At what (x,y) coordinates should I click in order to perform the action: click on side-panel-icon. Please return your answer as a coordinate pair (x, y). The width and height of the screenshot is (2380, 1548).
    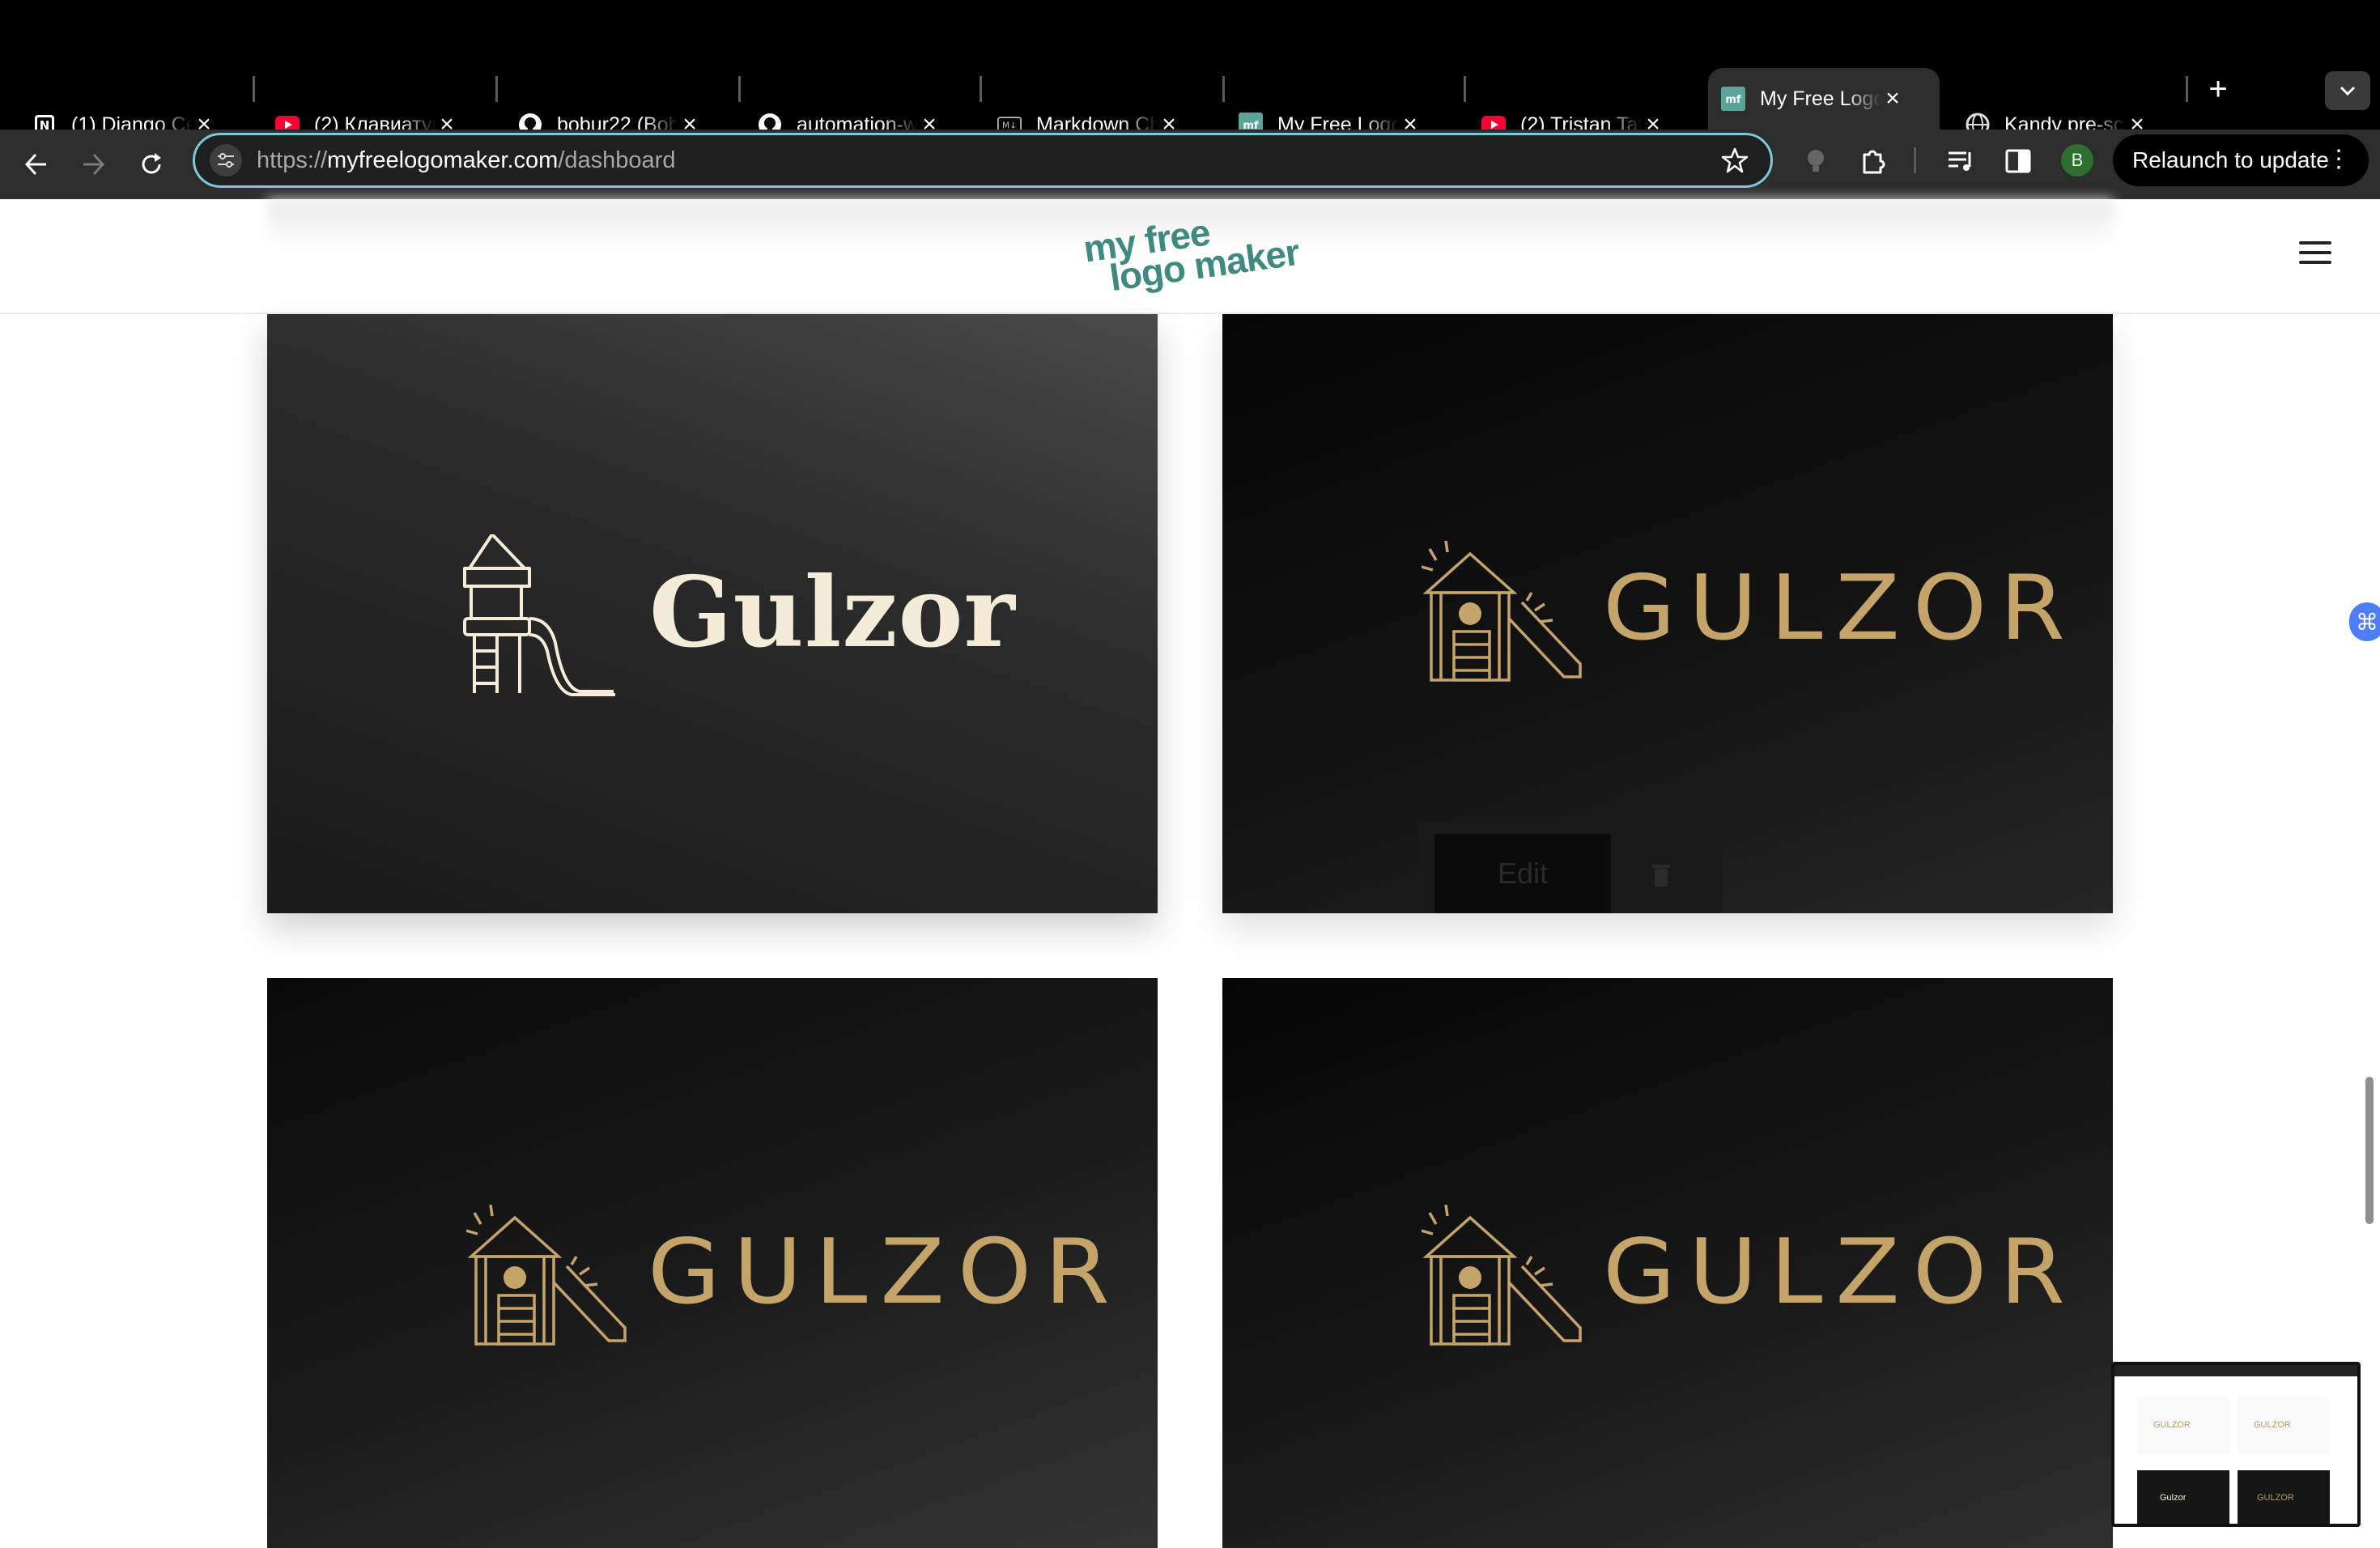
    Looking at the image, I should click on (2018, 161).